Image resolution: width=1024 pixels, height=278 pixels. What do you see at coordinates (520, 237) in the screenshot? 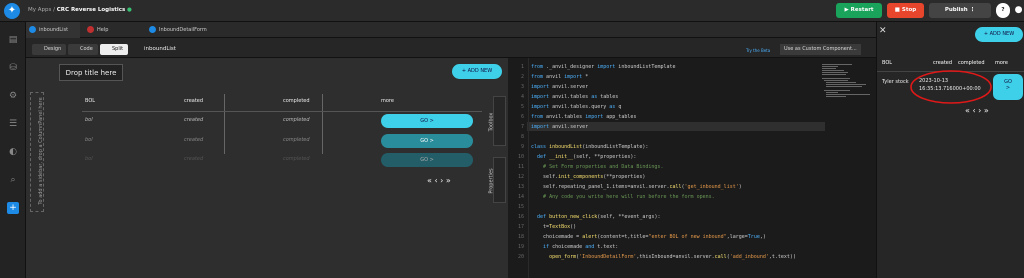
I see `line-number: 18` at bounding box center [520, 237].